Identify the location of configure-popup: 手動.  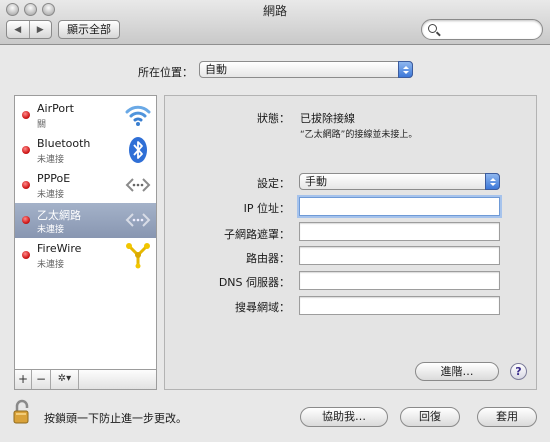
(399, 181).